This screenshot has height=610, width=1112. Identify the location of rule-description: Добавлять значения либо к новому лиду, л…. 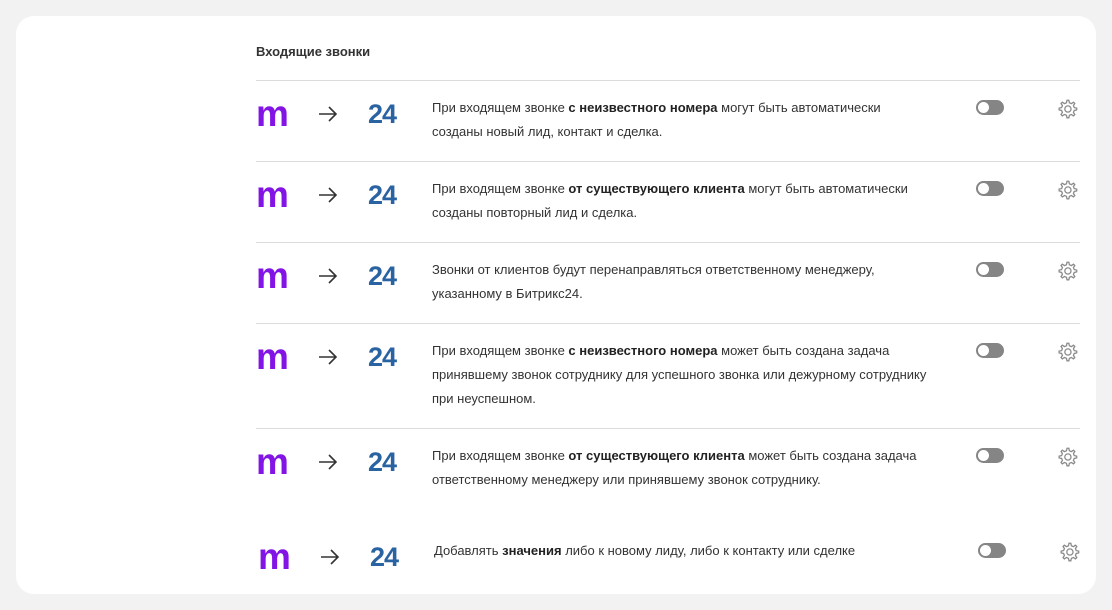
(645, 550).